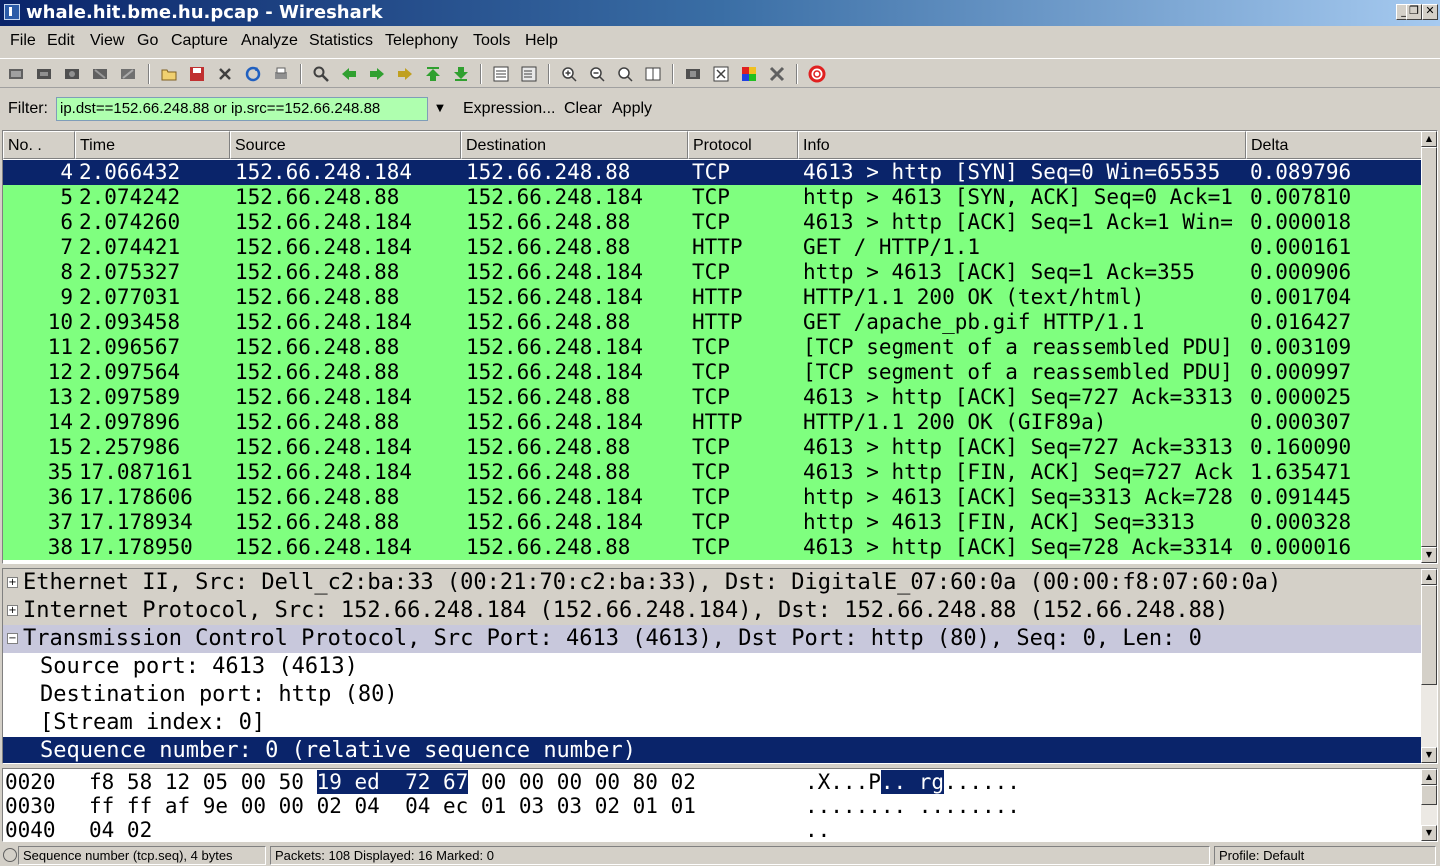 This screenshot has width=1440, height=866. I want to click on go-to-packet-icon, so click(405, 74).